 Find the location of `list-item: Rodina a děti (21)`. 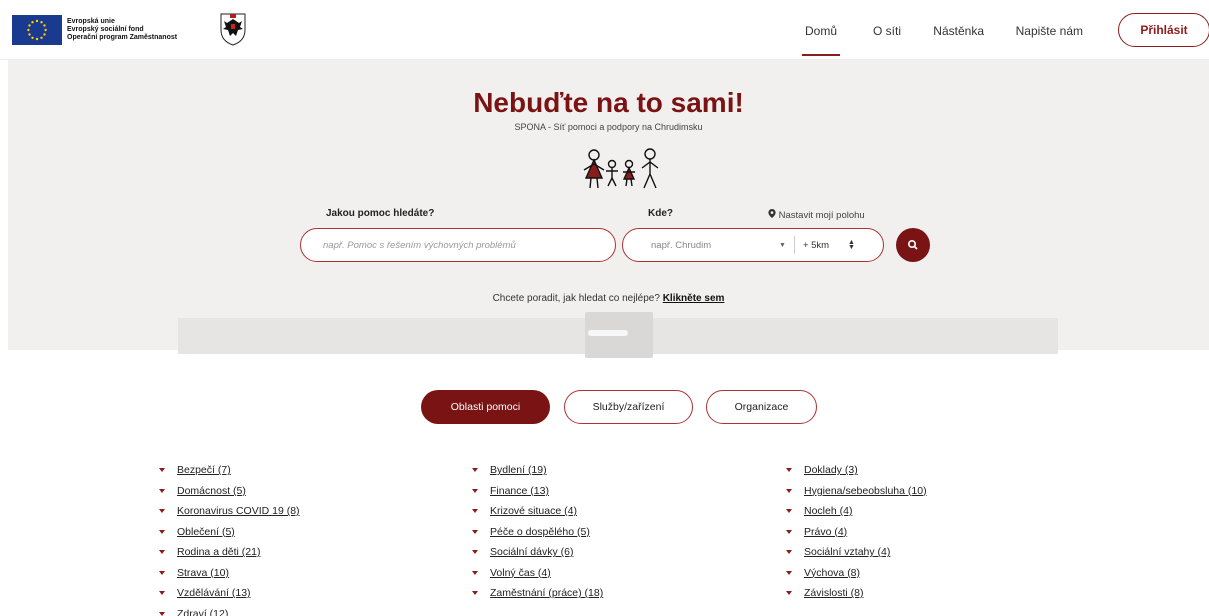

list-item: Rodina a děti (21) is located at coordinates (229, 552).